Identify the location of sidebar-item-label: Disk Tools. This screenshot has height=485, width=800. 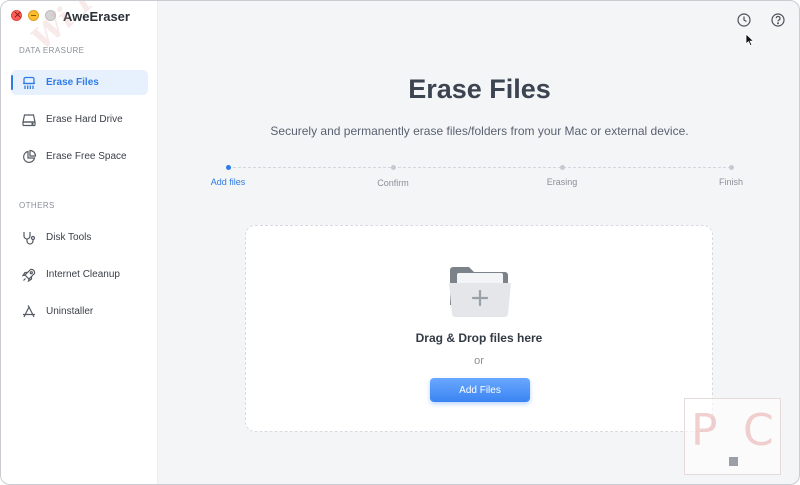
(69, 237).